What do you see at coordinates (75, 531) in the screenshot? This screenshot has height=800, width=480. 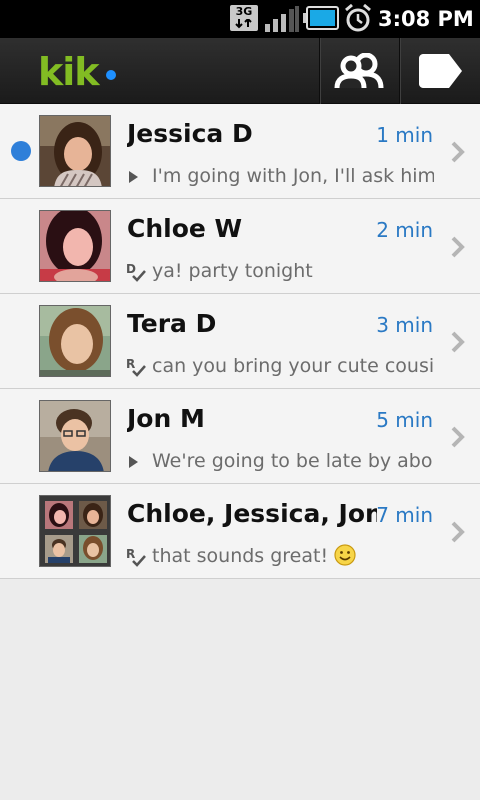 I see `group-avatar` at bounding box center [75, 531].